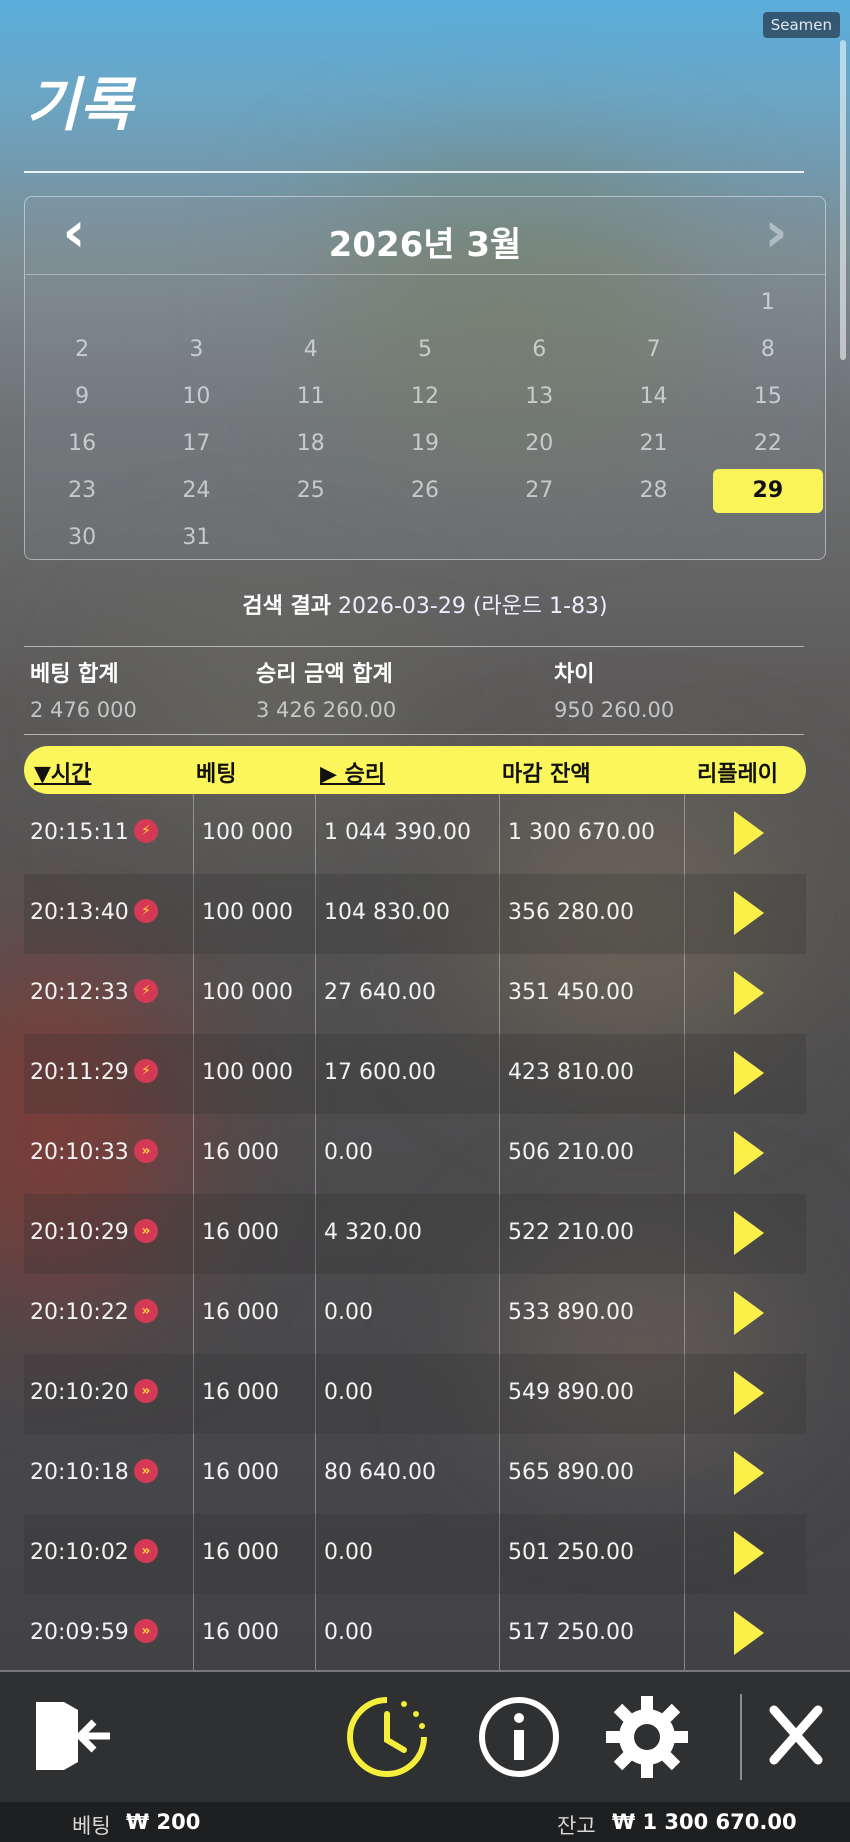  I want to click on table-row: 20:10:02» 16 000 0.00 501 250.00, so click(415, 1554).